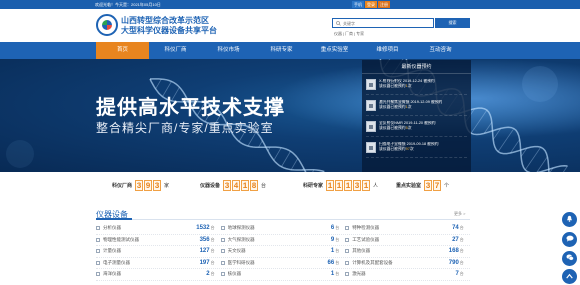  I want to click on category-count: 27, so click(455, 239).